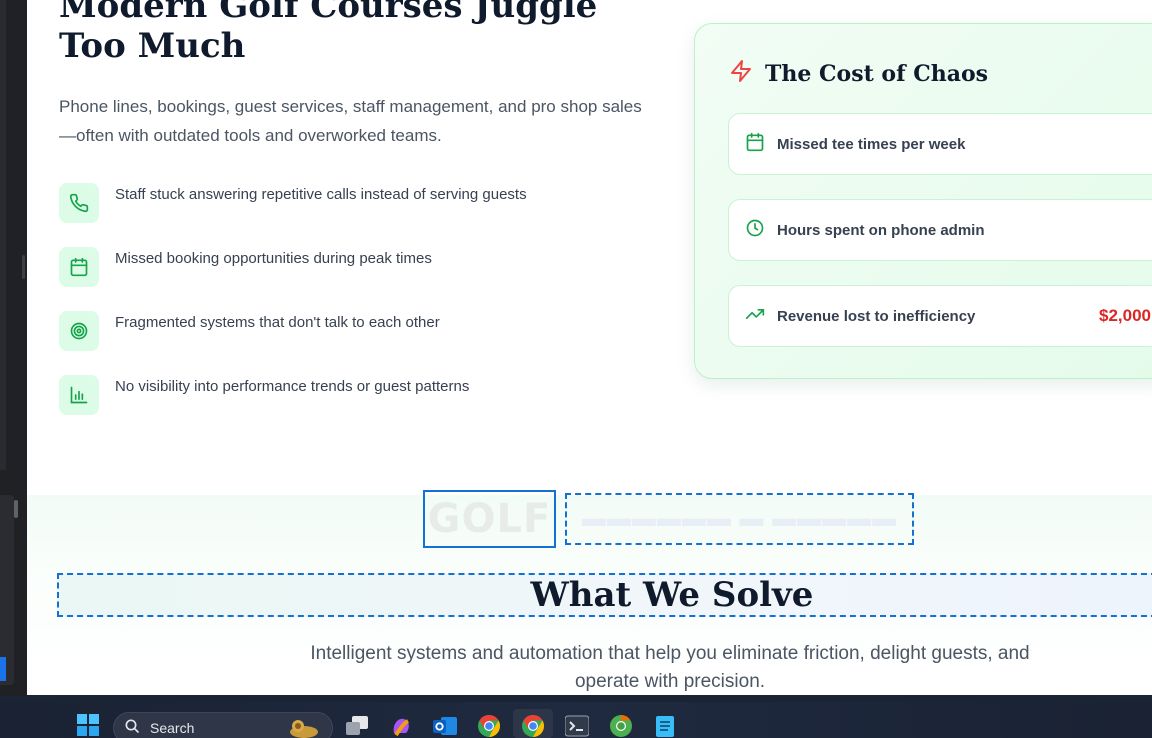 The width and height of the screenshot is (1152, 738). Describe the element at coordinates (755, 316) in the screenshot. I see `trending-up-icon` at that location.